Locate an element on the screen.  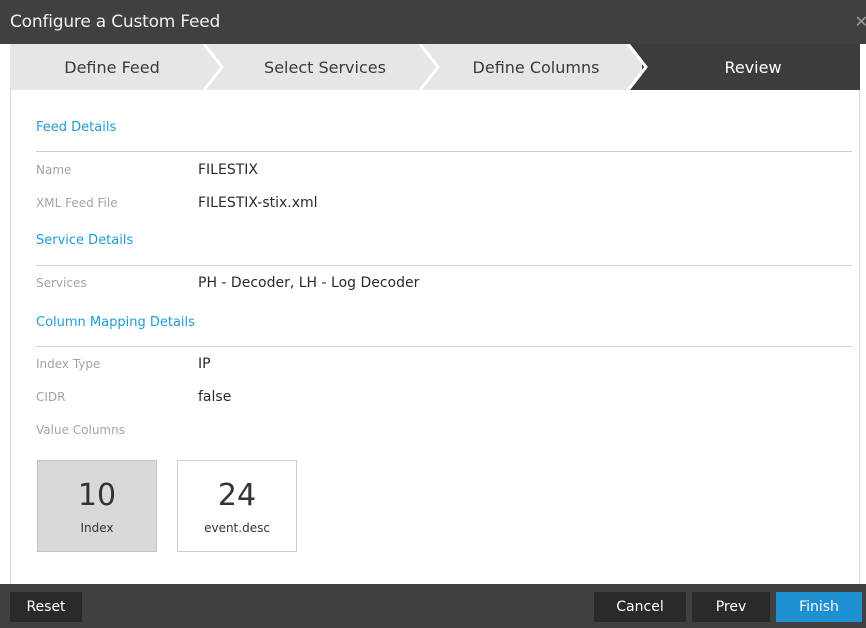
tile-number: 10 is located at coordinates (97, 495).